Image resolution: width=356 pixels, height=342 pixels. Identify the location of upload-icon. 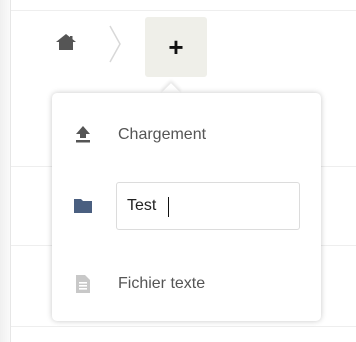
(83, 135).